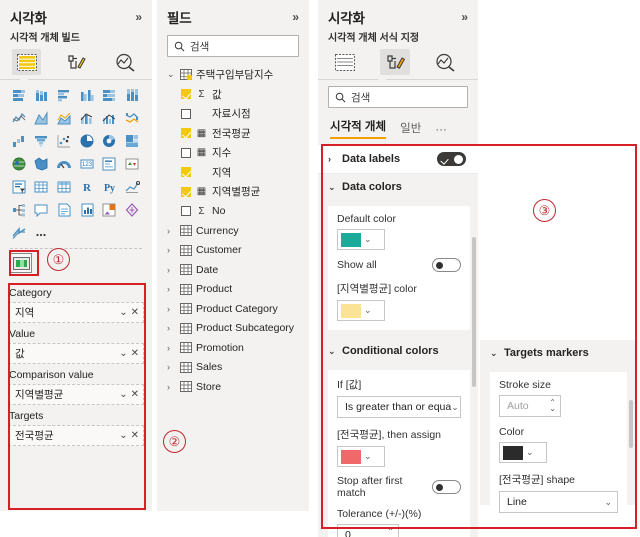 The width and height of the screenshot is (640, 537). Describe the element at coordinates (631, 424) in the screenshot. I see `targets-card-scrollbar` at that location.